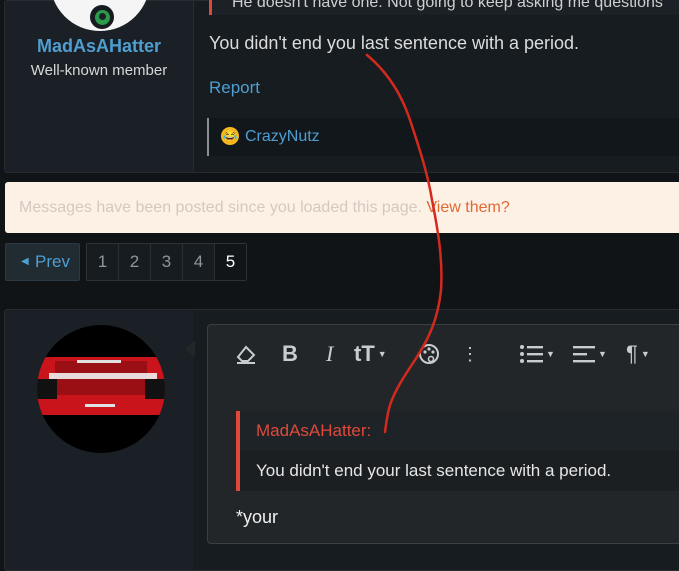 The image size is (679, 571). What do you see at coordinates (25, 261) in the screenshot?
I see `chevron-left-icon: ◀` at bounding box center [25, 261].